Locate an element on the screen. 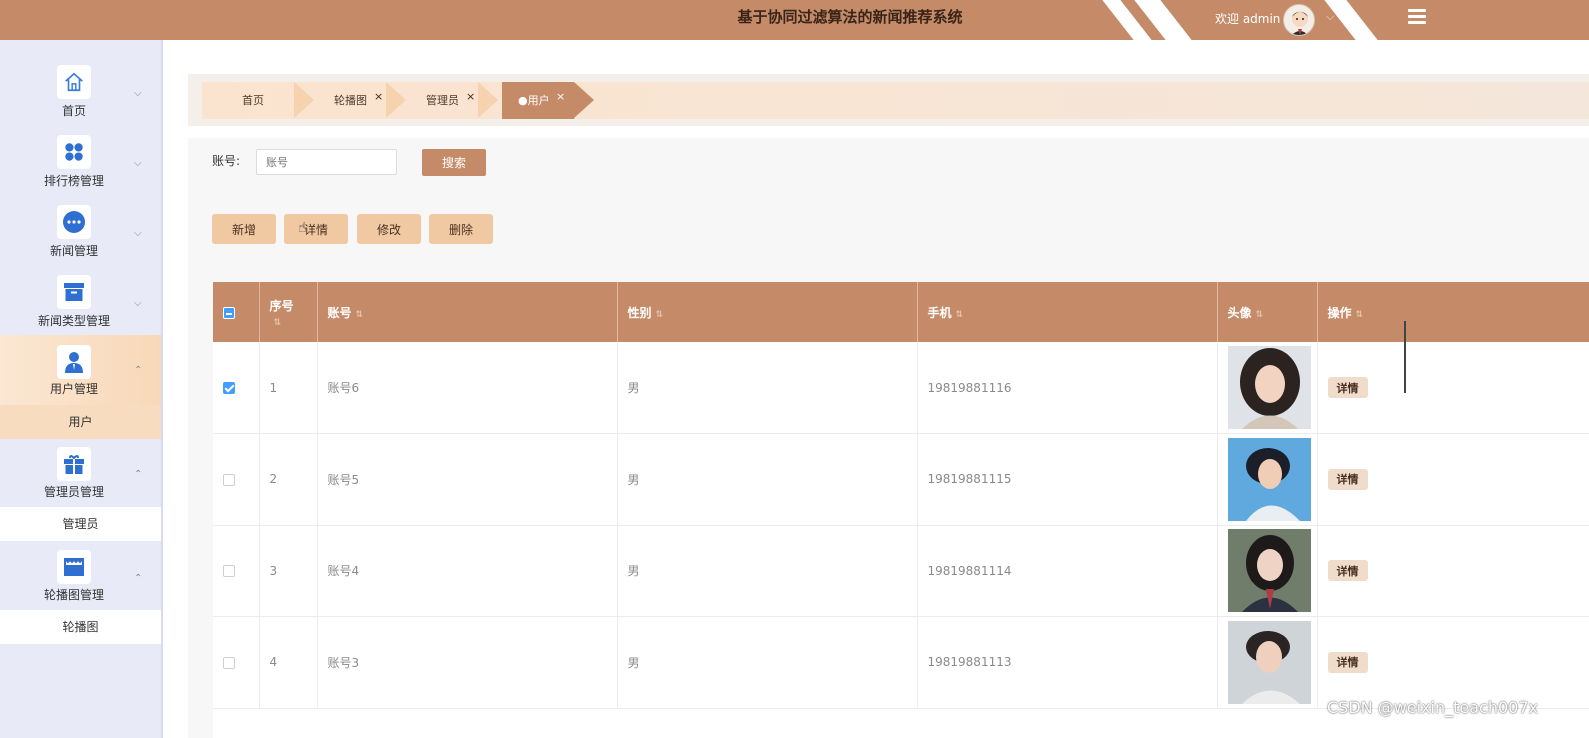  cell-phone: 19819881113 is located at coordinates (1067, 662).